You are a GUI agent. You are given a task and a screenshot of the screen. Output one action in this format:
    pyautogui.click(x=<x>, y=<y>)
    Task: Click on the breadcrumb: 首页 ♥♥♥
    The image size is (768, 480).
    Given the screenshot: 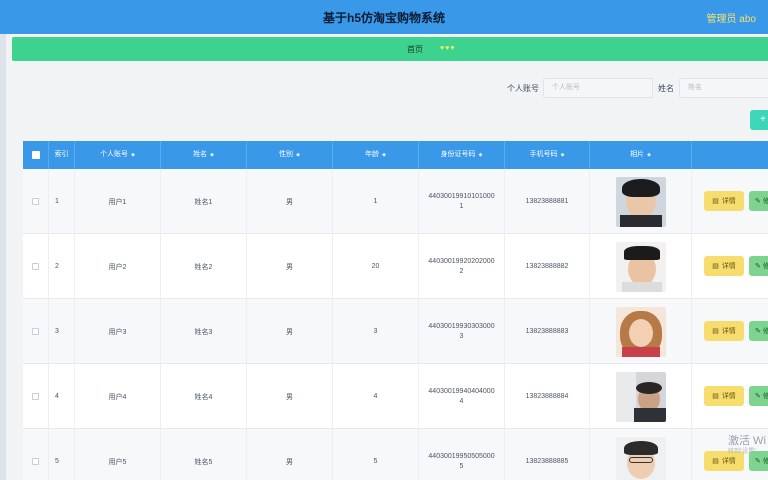 What is the action you would take?
    pyautogui.click(x=390, y=49)
    